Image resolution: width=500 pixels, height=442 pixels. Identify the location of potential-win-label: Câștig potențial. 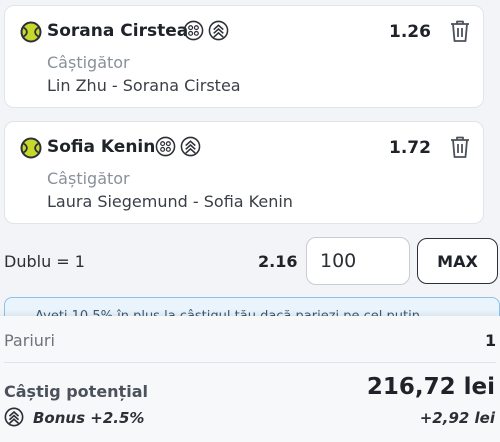
(76, 391).